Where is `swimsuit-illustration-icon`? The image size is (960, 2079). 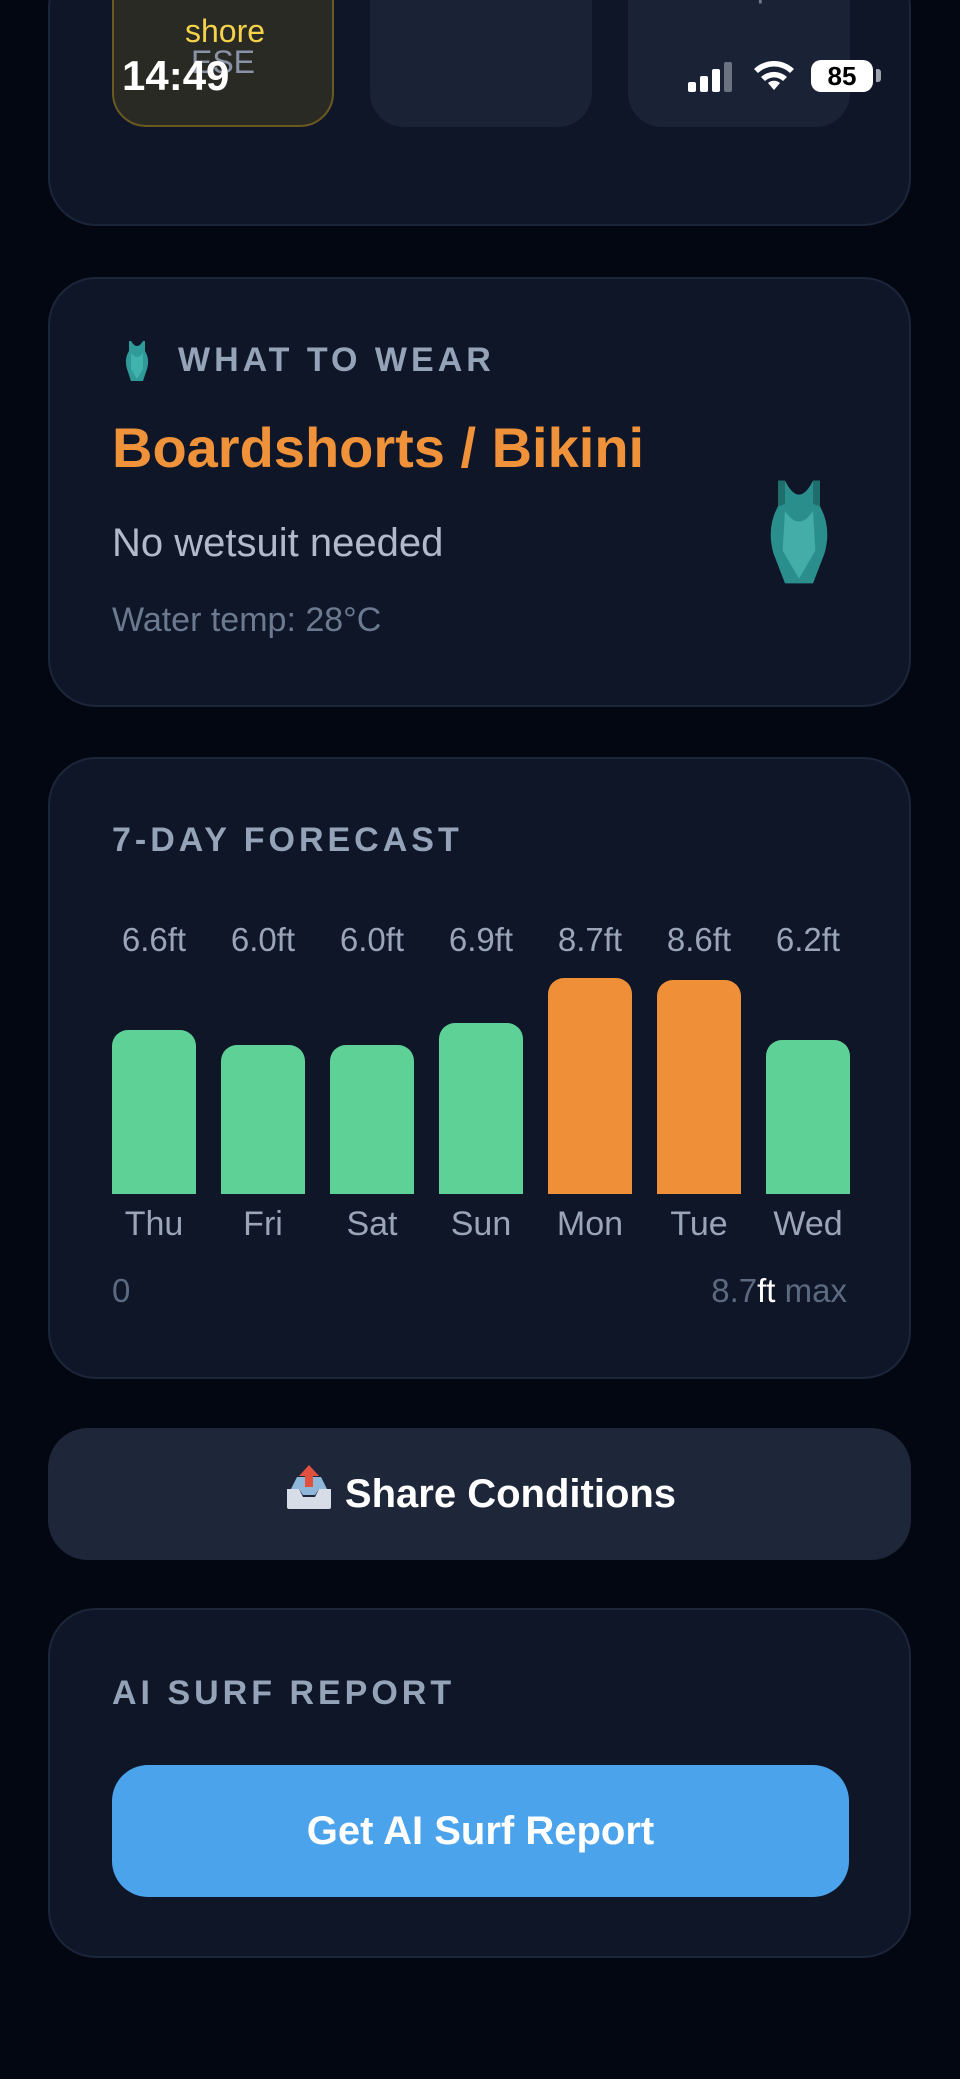 swimsuit-illustration-icon is located at coordinates (799, 532).